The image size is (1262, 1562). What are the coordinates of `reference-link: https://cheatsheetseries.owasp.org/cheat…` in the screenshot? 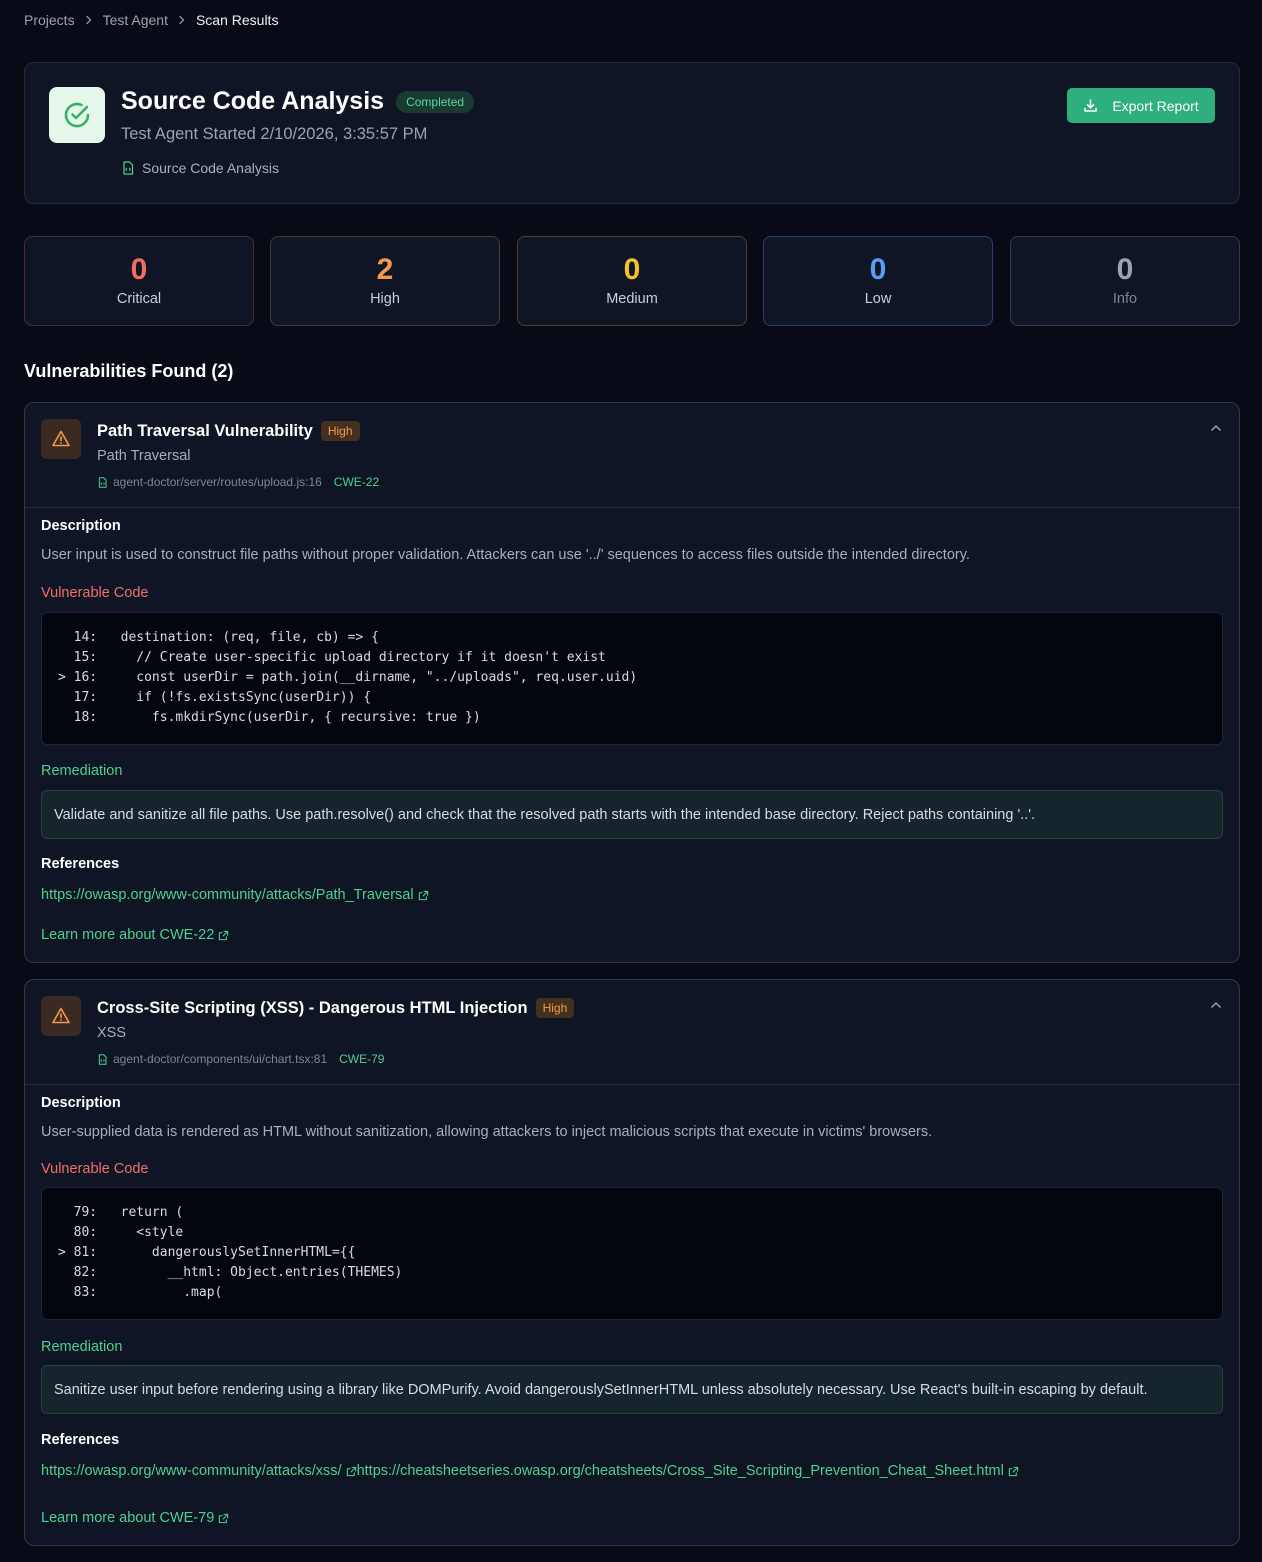 It's located at (688, 1471).